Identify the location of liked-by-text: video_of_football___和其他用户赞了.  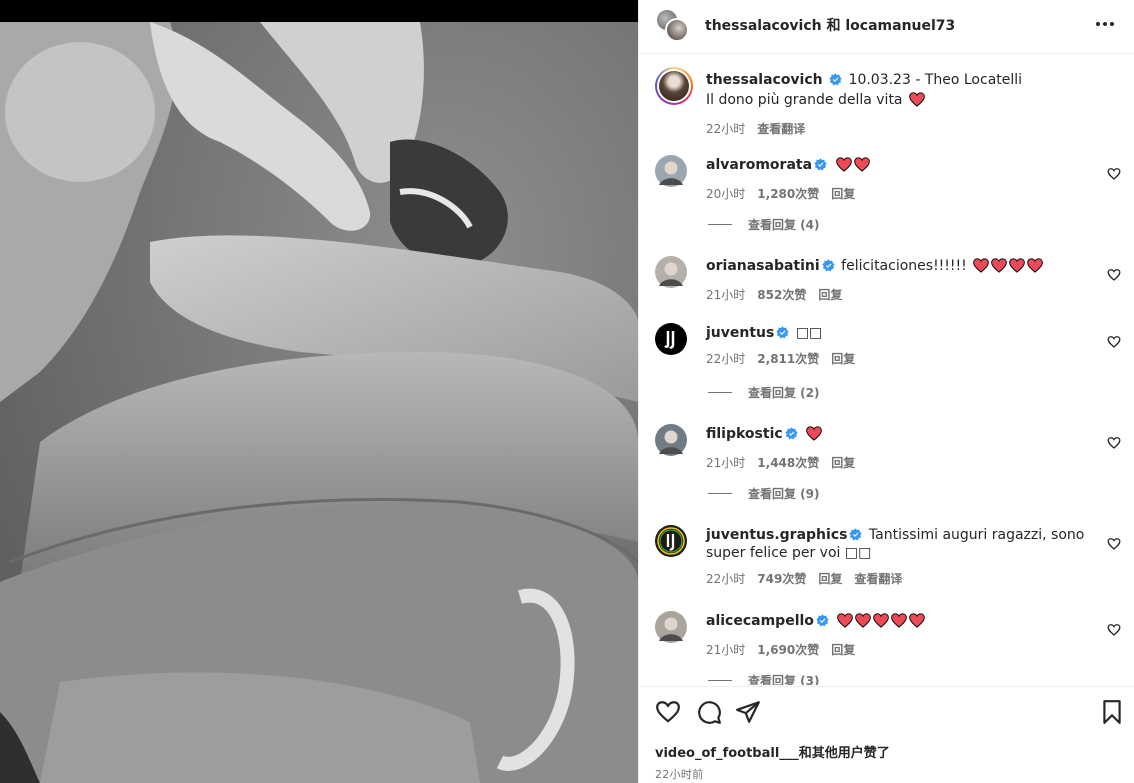
(772, 751).